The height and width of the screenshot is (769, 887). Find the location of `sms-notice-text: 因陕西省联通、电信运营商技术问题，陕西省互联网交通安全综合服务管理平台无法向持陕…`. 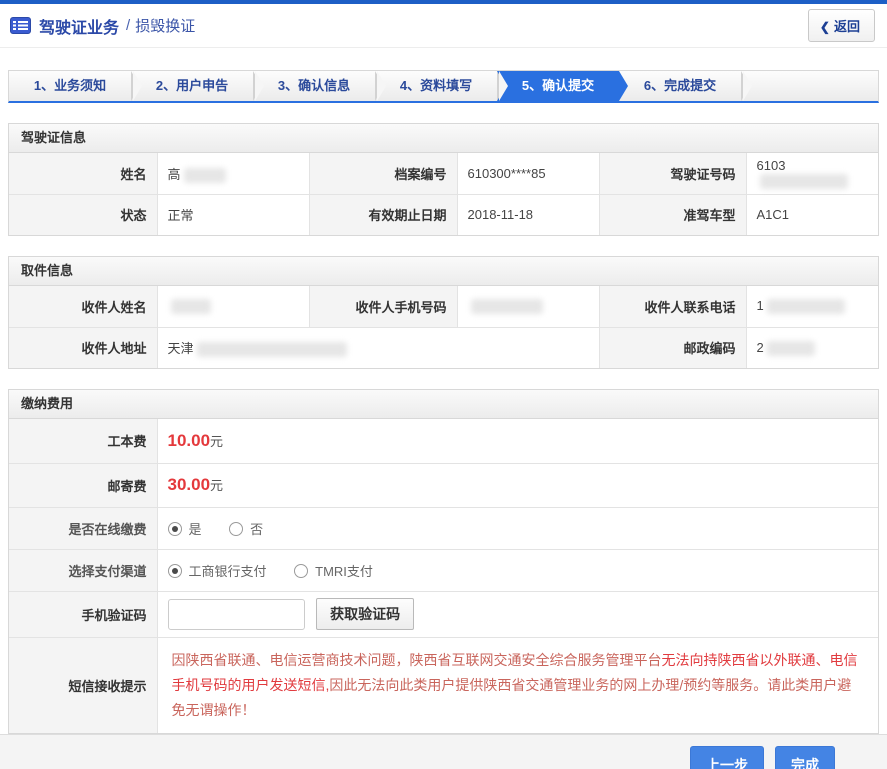

sms-notice-text: 因陕西省联通、电信运营商技术问题，陕西省互联网交通安全综合服务管理平台无法向持陕… is located at coordinates (517, 684).